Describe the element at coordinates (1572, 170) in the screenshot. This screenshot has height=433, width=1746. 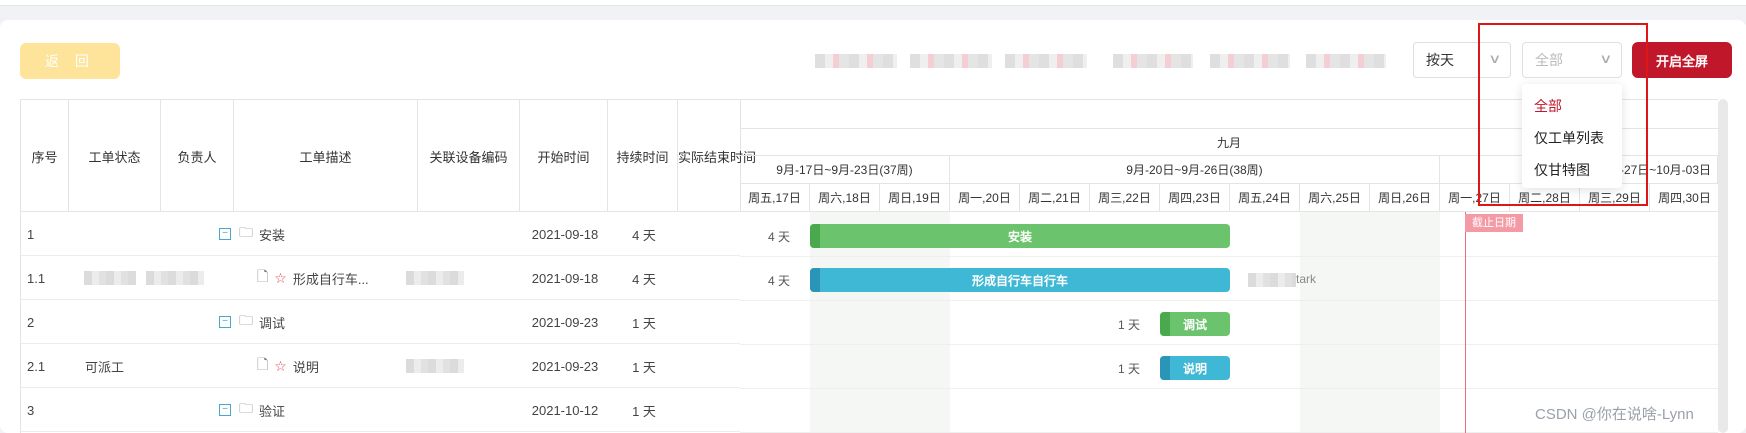
I see `filter-option-gantt-only: 仅甘特图` at that location.